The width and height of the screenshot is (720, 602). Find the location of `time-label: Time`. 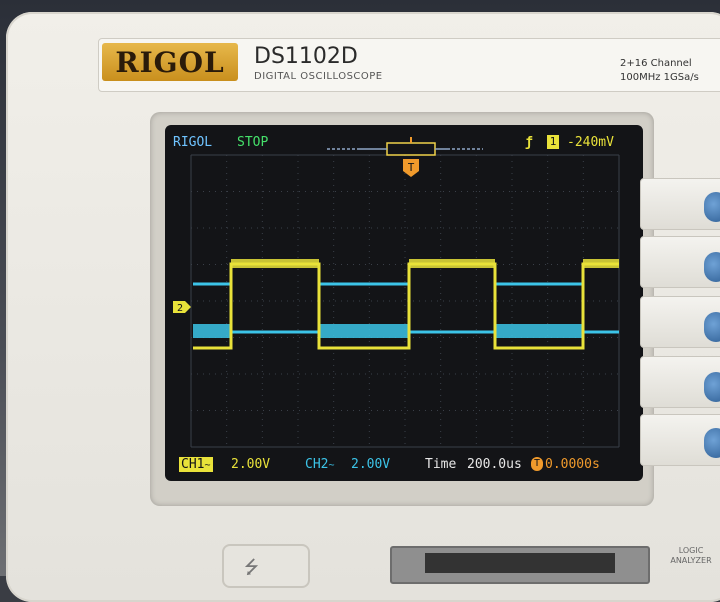

time-label: Time is located at coordinates (441, 464).